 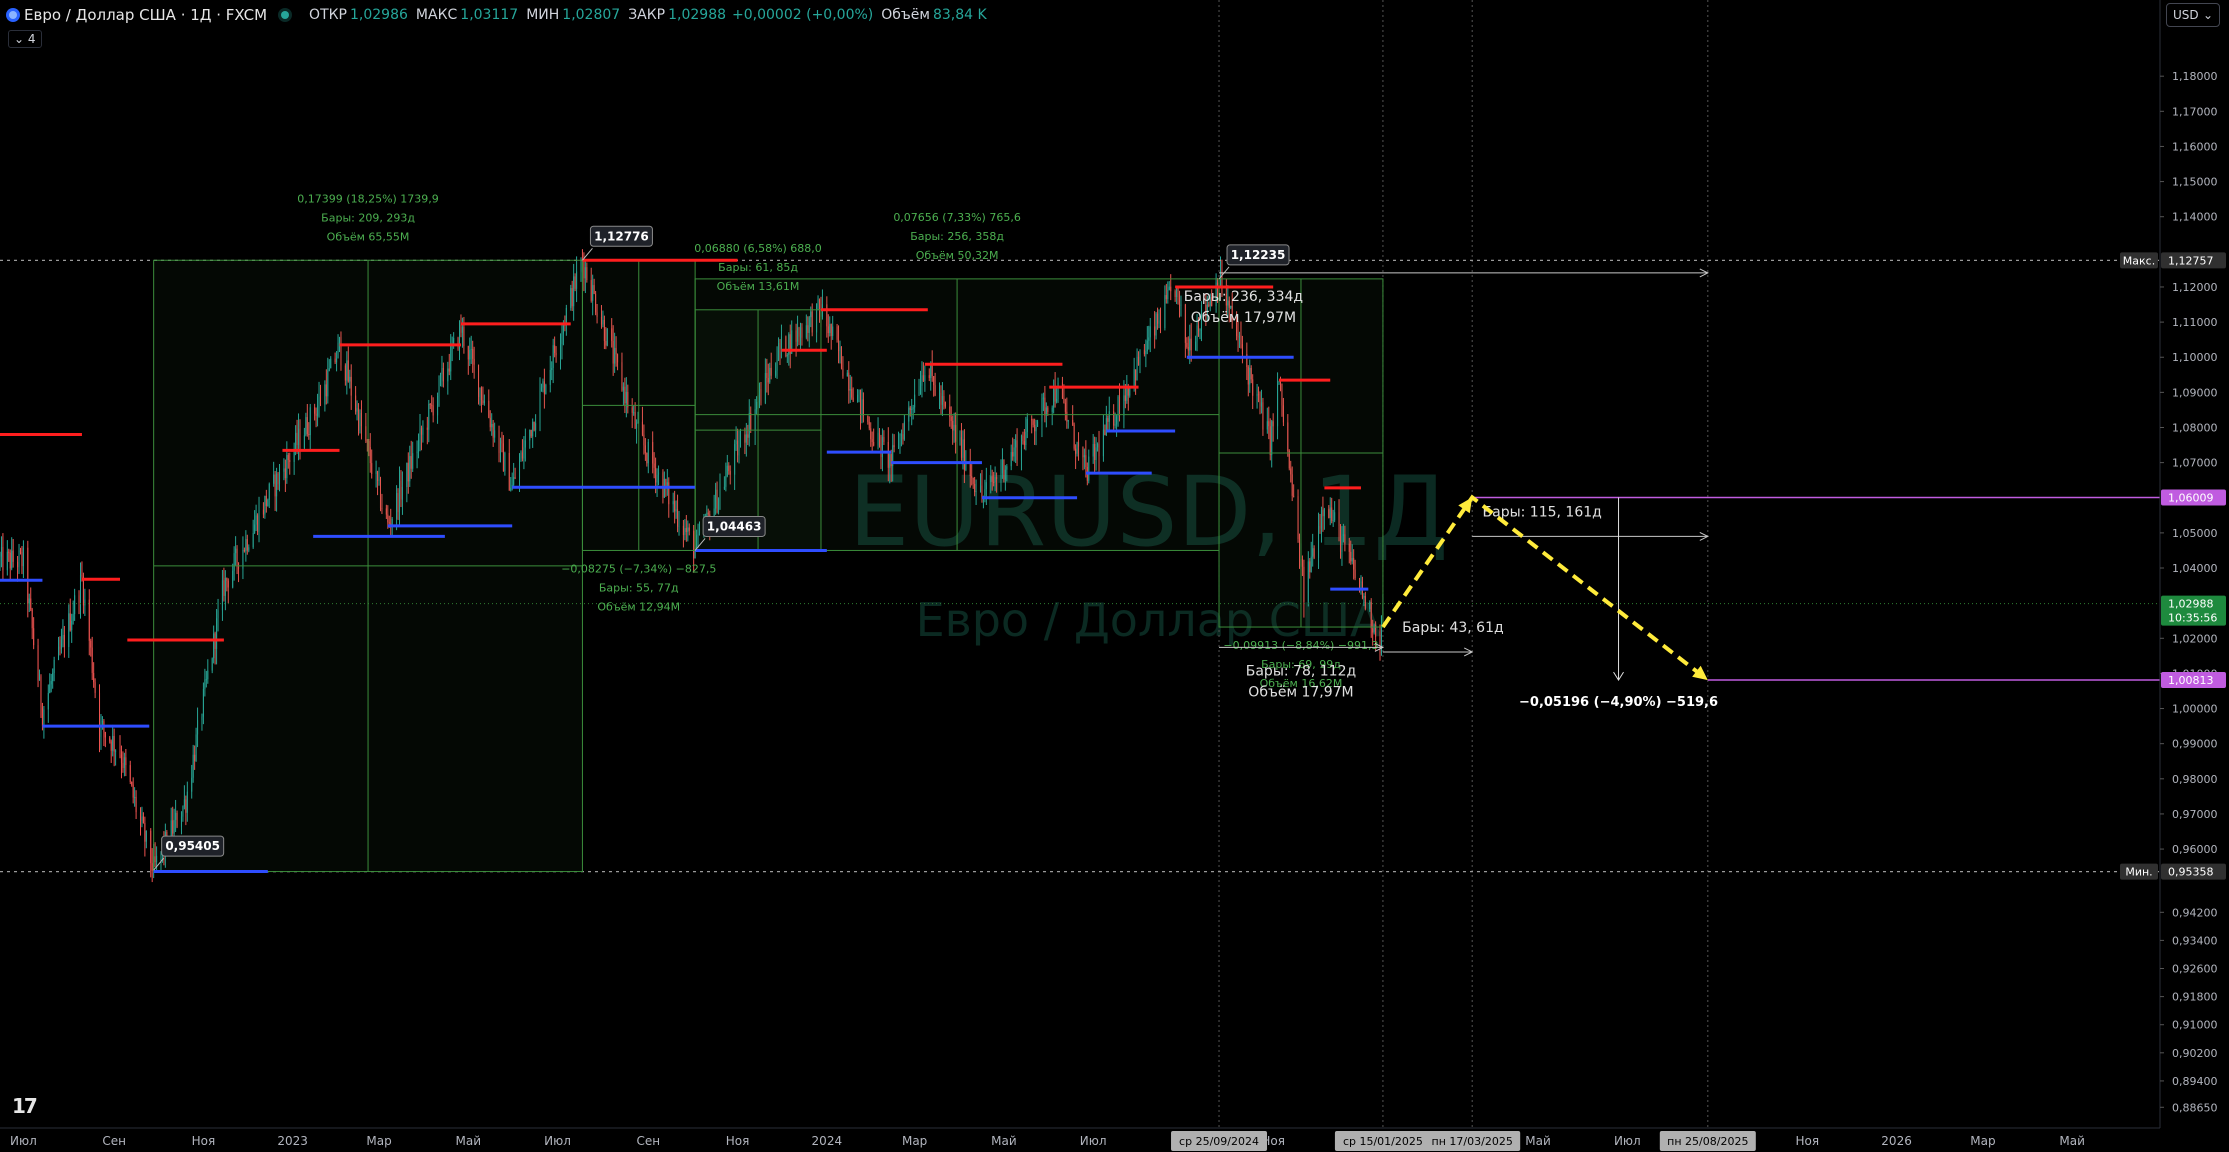 I want to click on indicators-toggle: ⌄ 4, so click(x=25, y=39).